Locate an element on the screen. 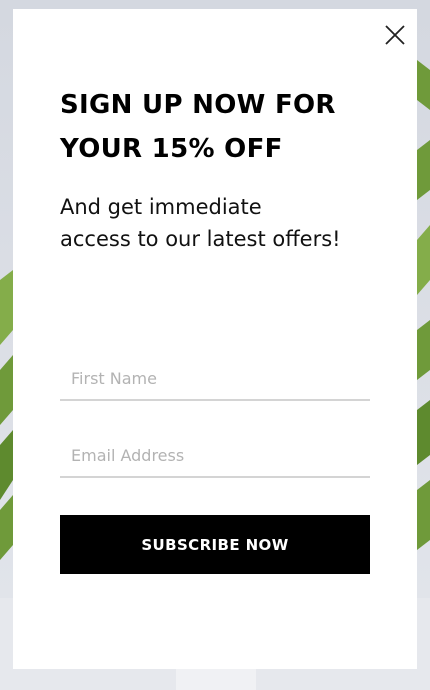 Image resolution: width=430 pixels, height=690 pixels. first-name-field is located at coordinates (215, 379).